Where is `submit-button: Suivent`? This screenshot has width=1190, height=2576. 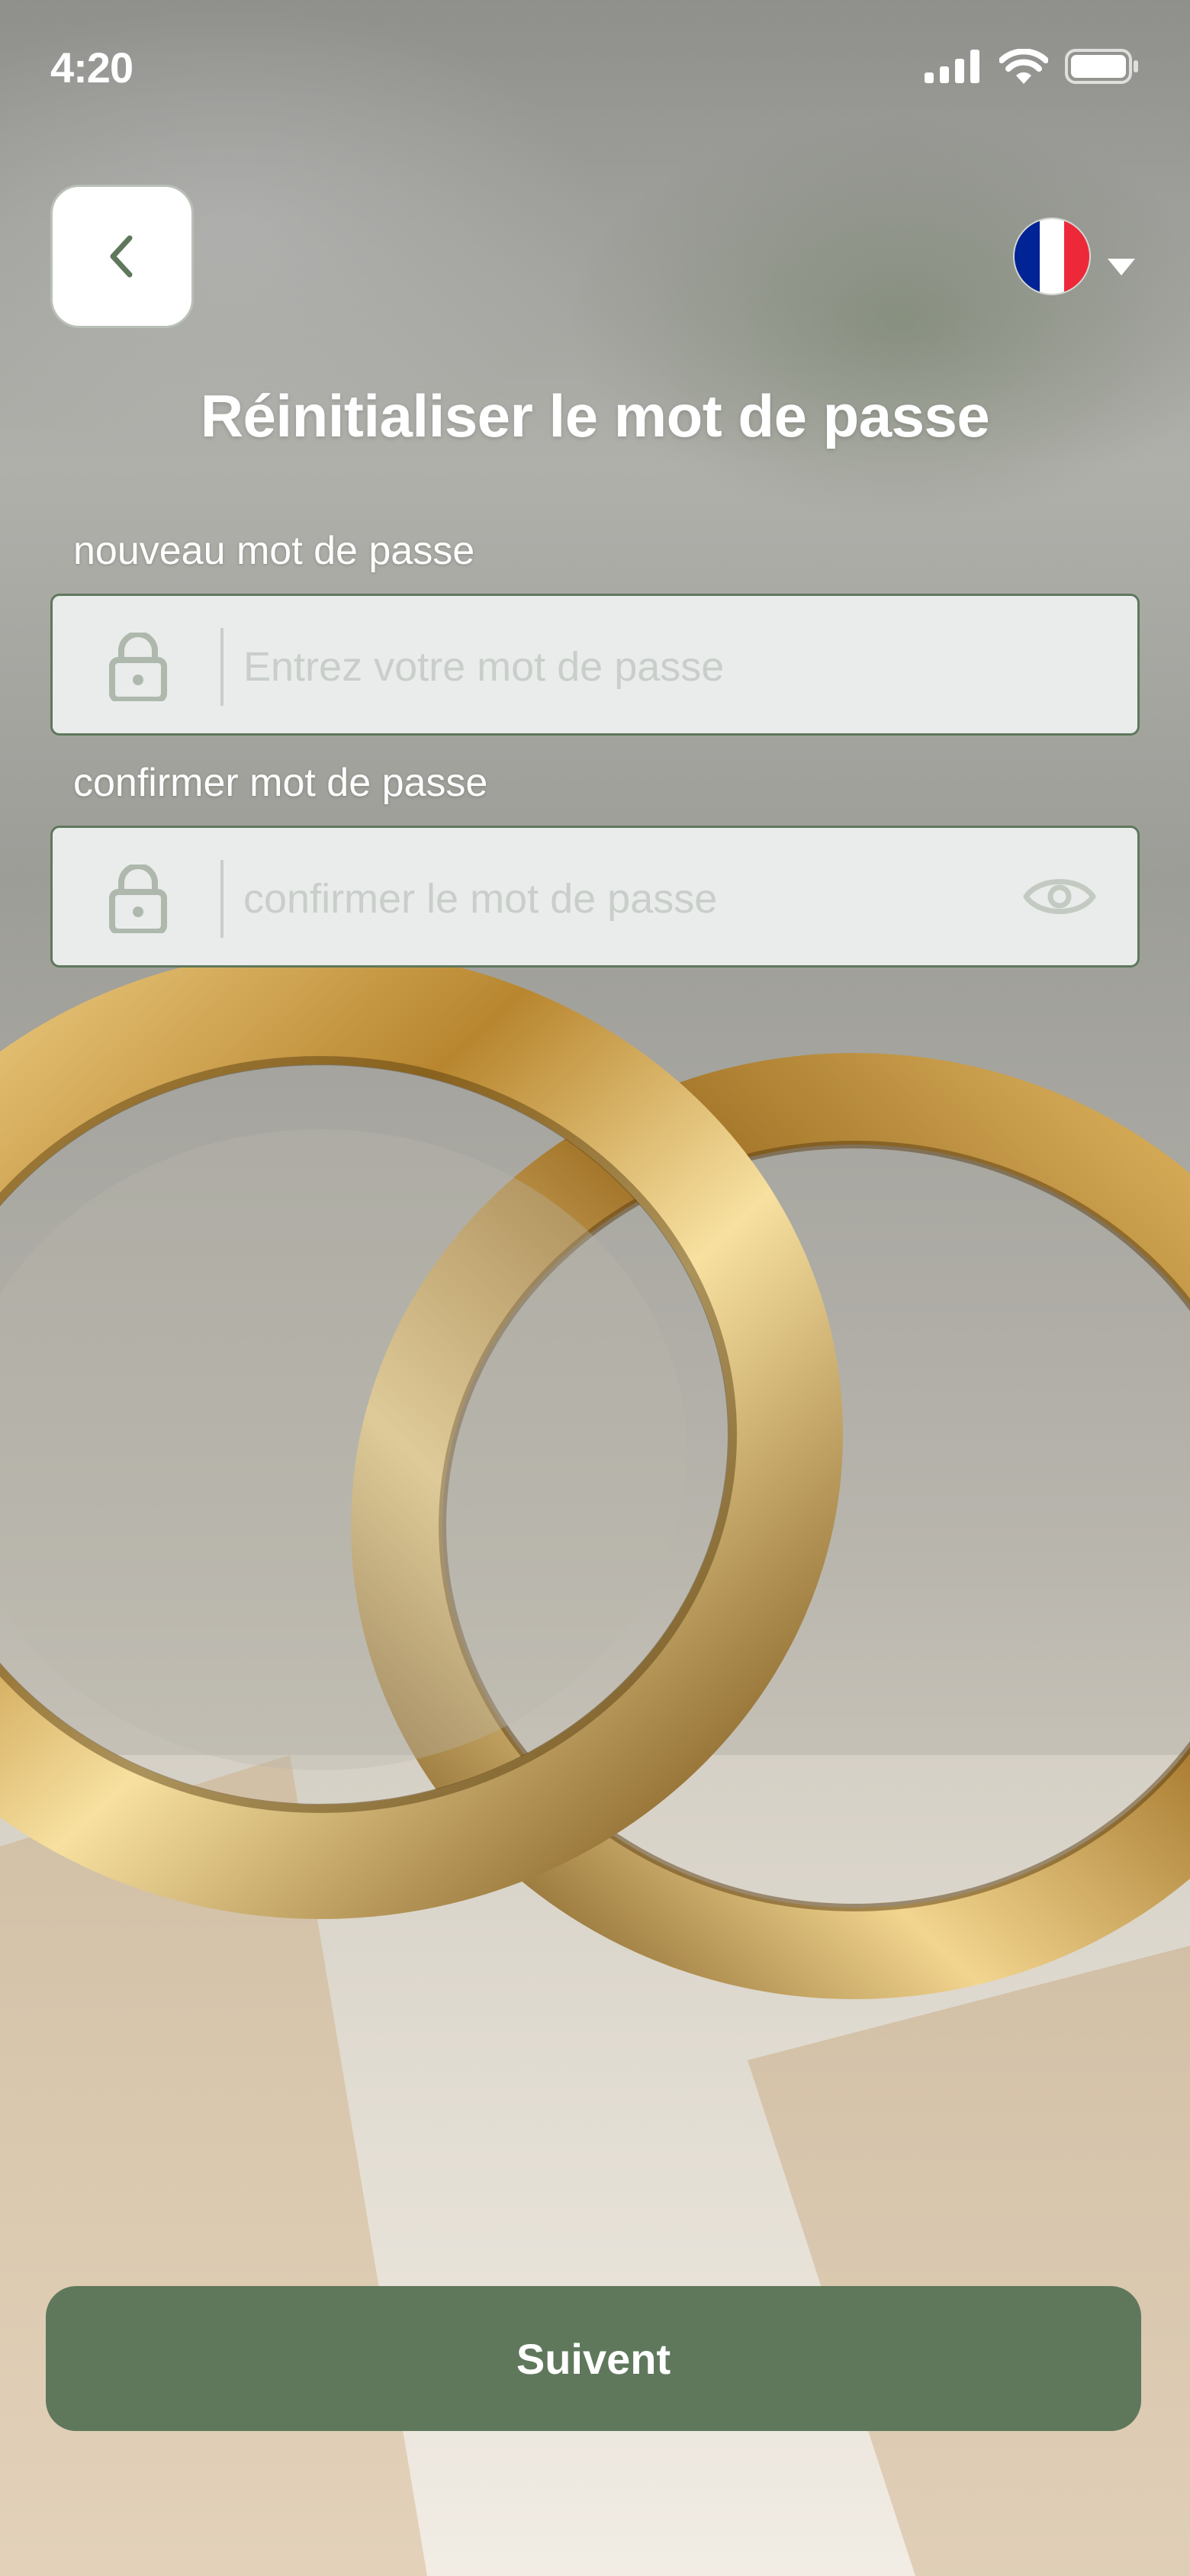 submit-button: Suivent is located at coordinates (593, 2358).